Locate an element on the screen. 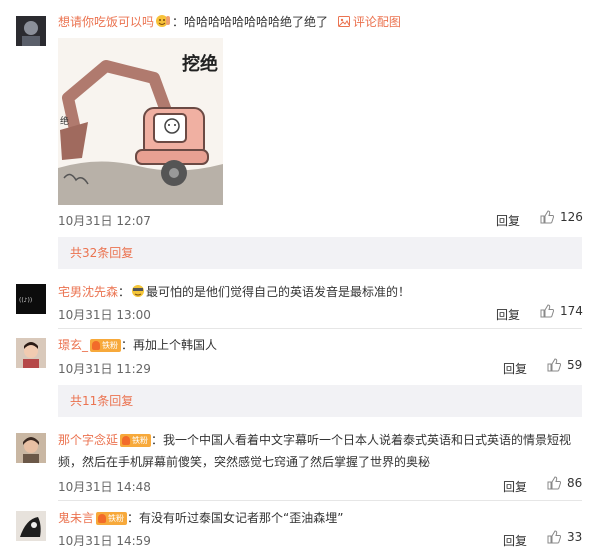 This screenshot has height=556, width=600. svg-text: 绝 is located at coordinates (64, 121).